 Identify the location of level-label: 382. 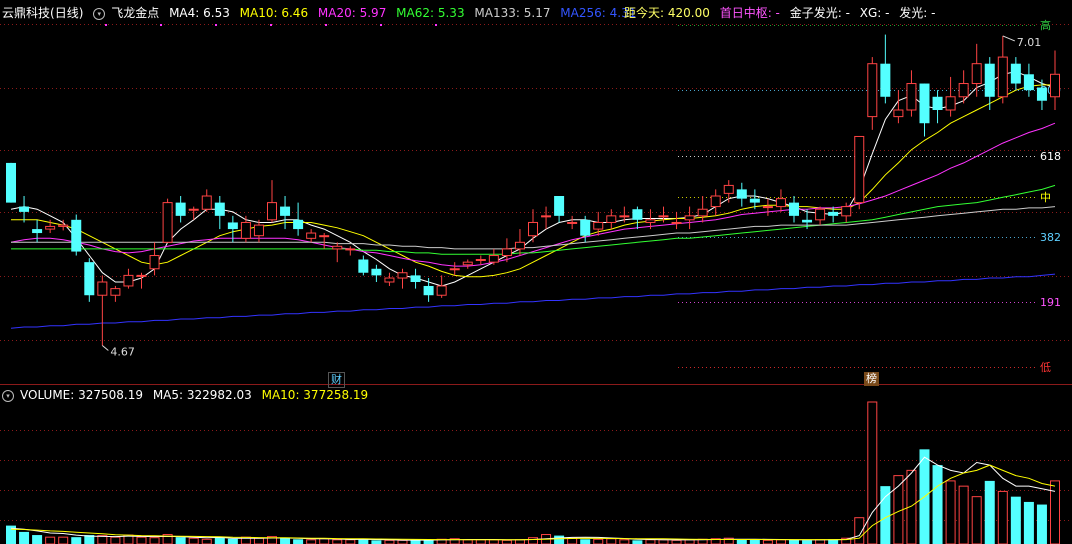
(1050, 237).